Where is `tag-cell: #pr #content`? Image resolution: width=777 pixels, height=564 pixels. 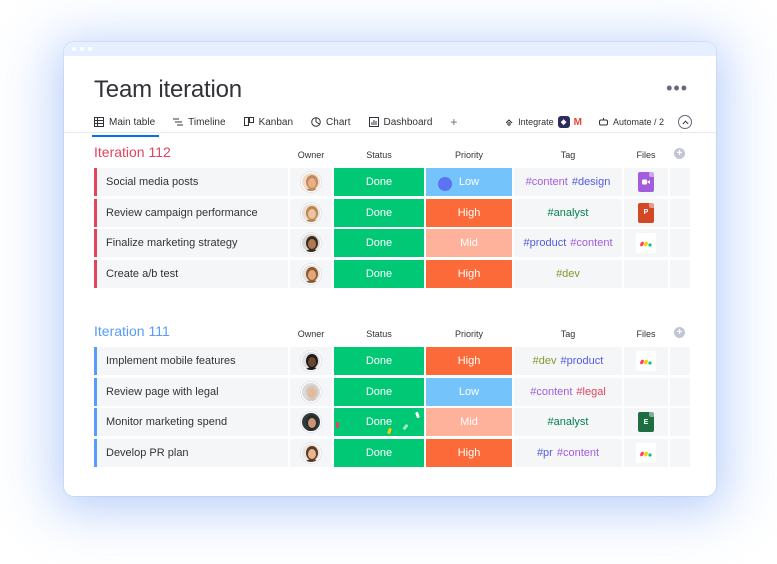 tag-cell: #pr #content is located at coordinates (568, 452).